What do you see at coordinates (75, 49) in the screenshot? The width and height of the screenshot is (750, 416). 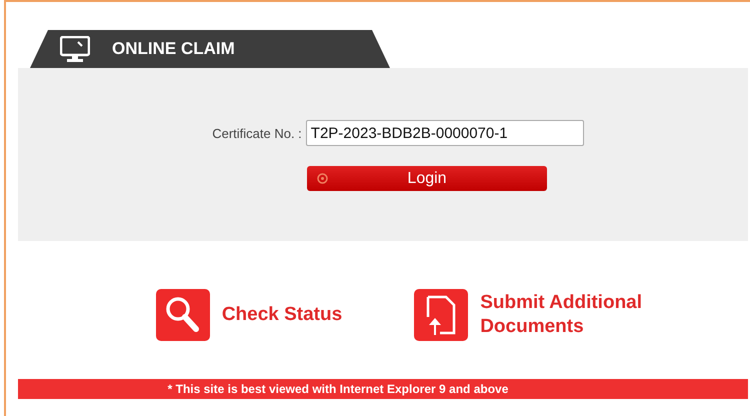 I see `monitor-icon` at bounding box center [75, 49].